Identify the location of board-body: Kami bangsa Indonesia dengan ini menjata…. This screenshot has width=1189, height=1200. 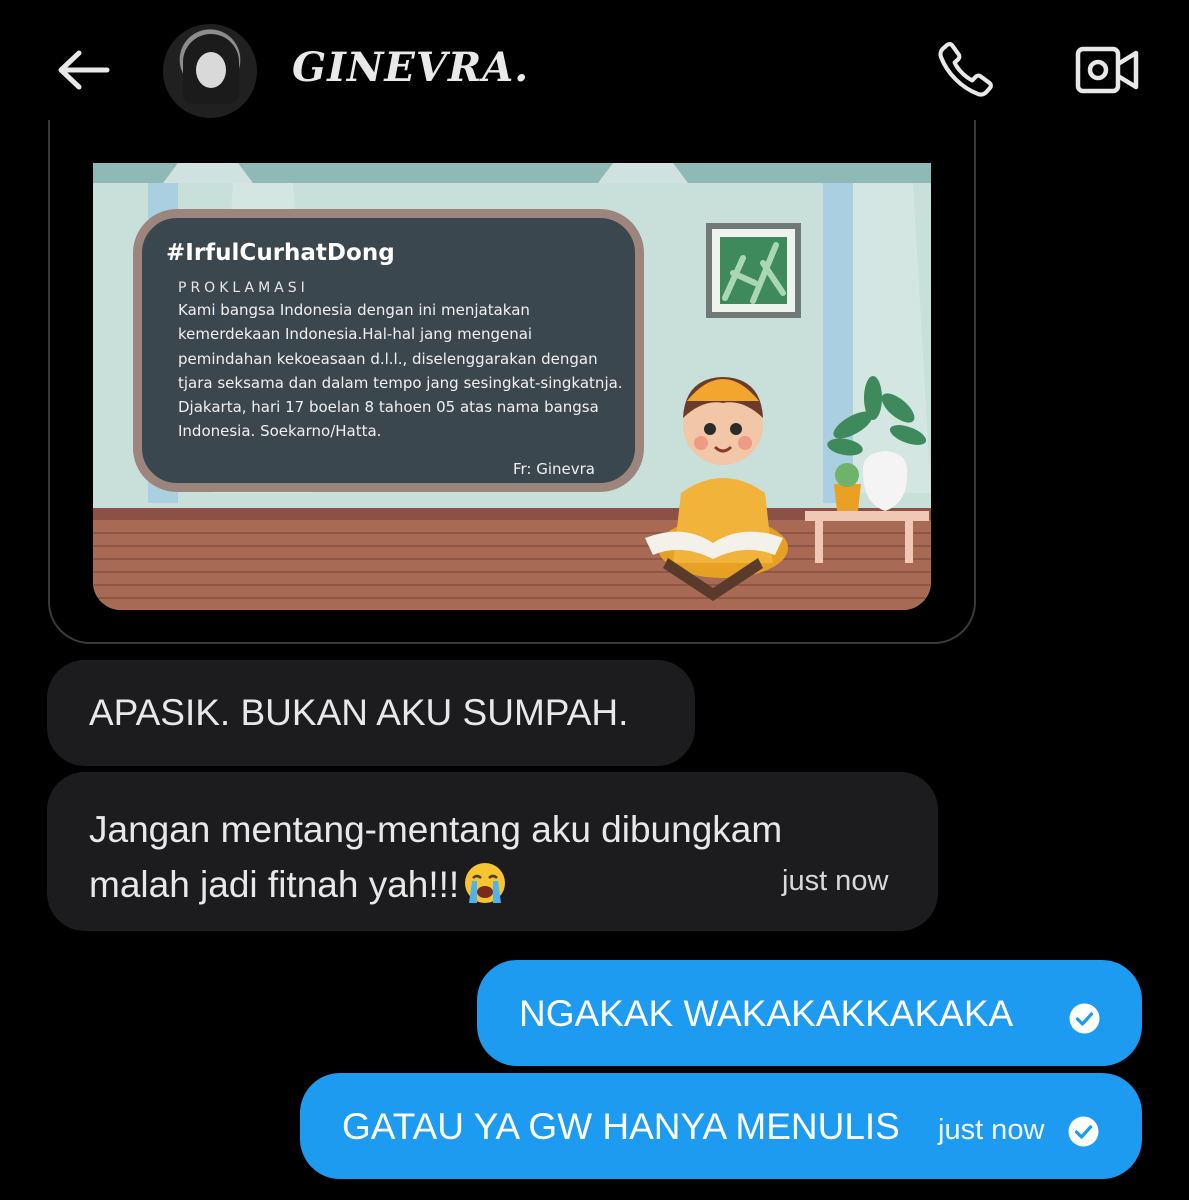
(400, 371).